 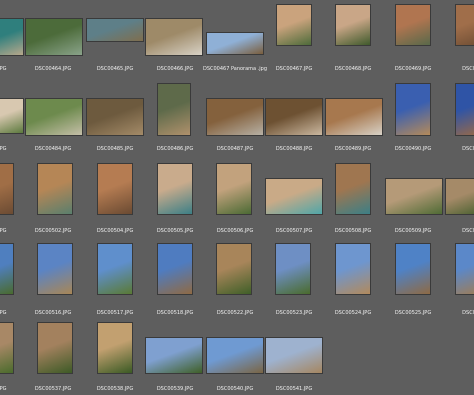 What do you see at coordinates (294, 389) in the screenshot?
I see `thumbnail-filename: DSC00541.JPG` at bounding box center [294, 389].